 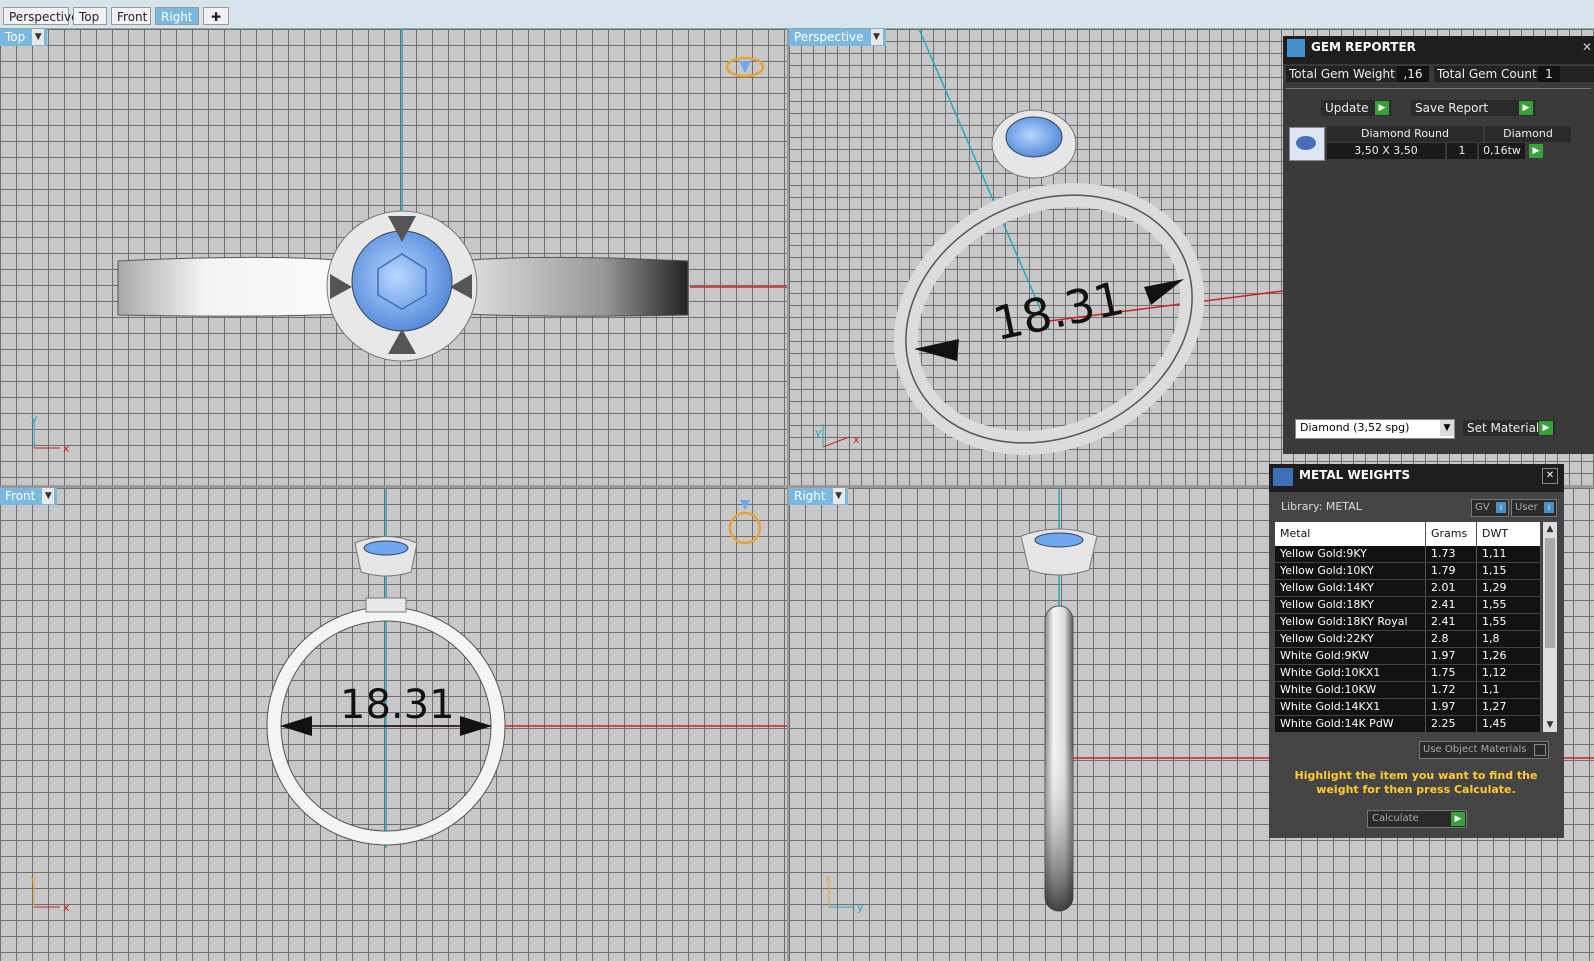 I want to click on table-row: Yellow Gold:9KY 1.73 1,11, so click(x=1408, y=554).